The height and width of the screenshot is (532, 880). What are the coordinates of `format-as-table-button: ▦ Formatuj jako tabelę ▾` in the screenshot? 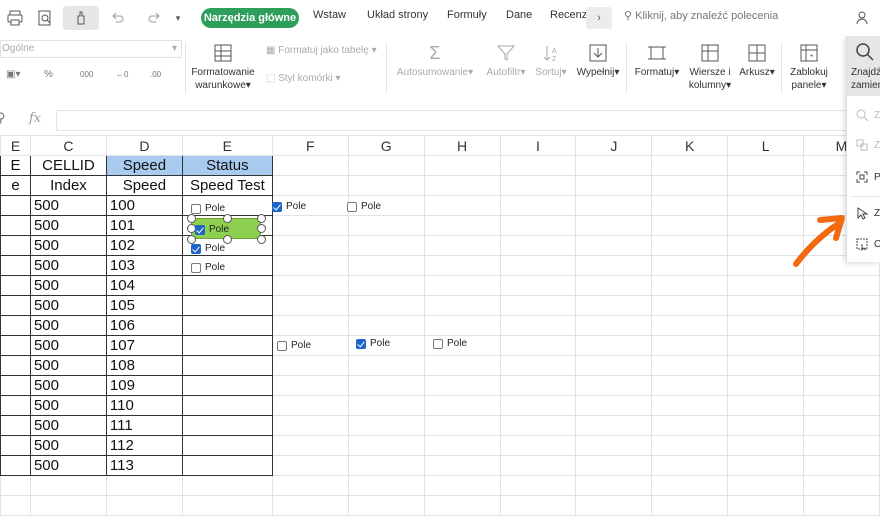 It's located at (321, 50).